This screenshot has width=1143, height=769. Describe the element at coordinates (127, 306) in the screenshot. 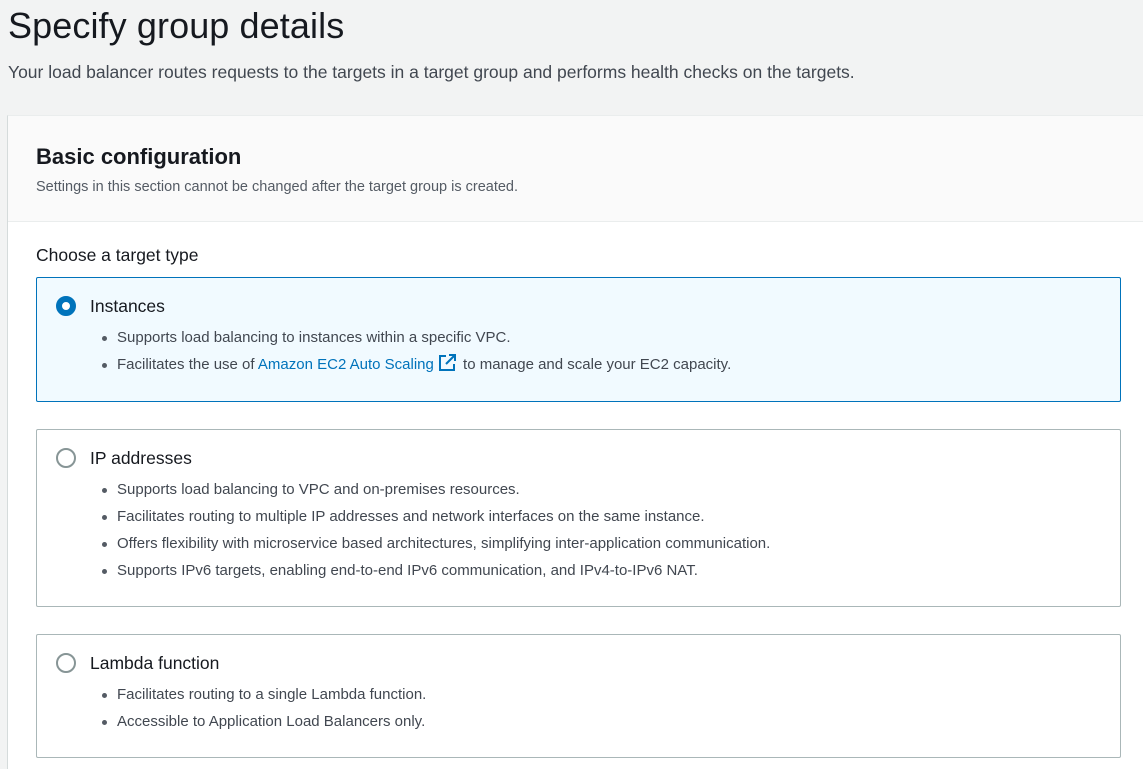

I see `tile-title-instances: Instances` at that location.